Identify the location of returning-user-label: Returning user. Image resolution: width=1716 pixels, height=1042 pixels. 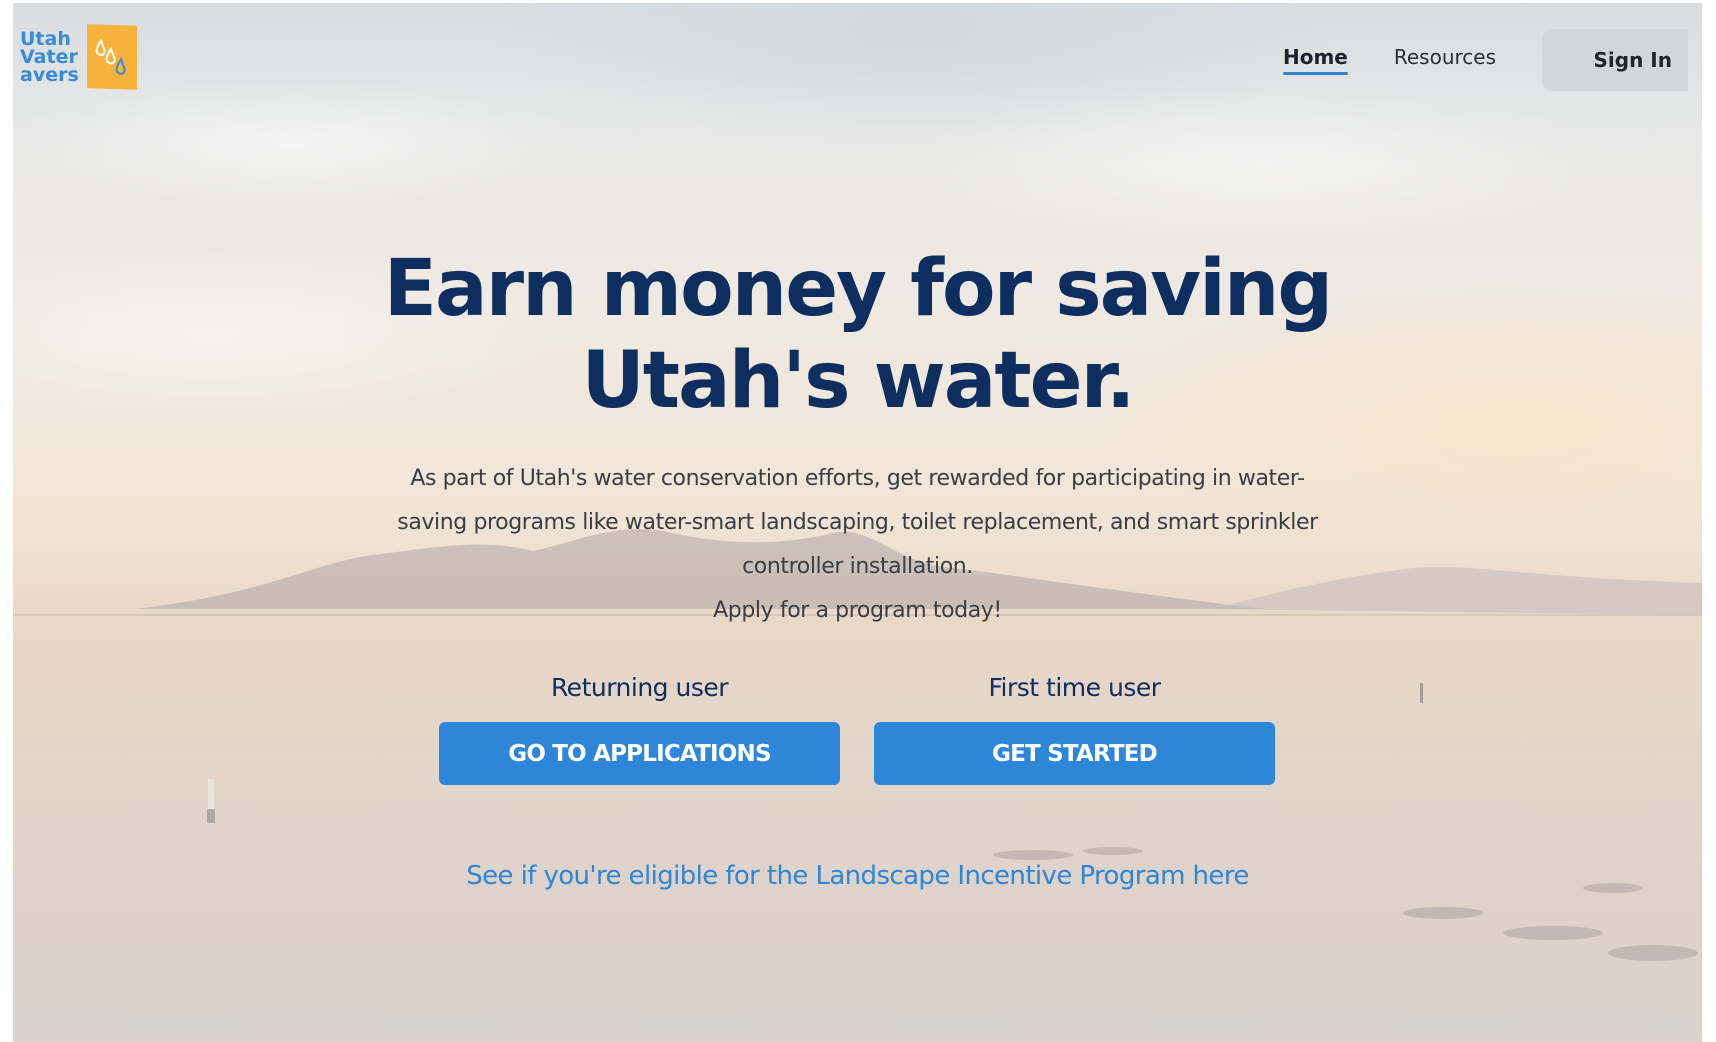
(639, 687).